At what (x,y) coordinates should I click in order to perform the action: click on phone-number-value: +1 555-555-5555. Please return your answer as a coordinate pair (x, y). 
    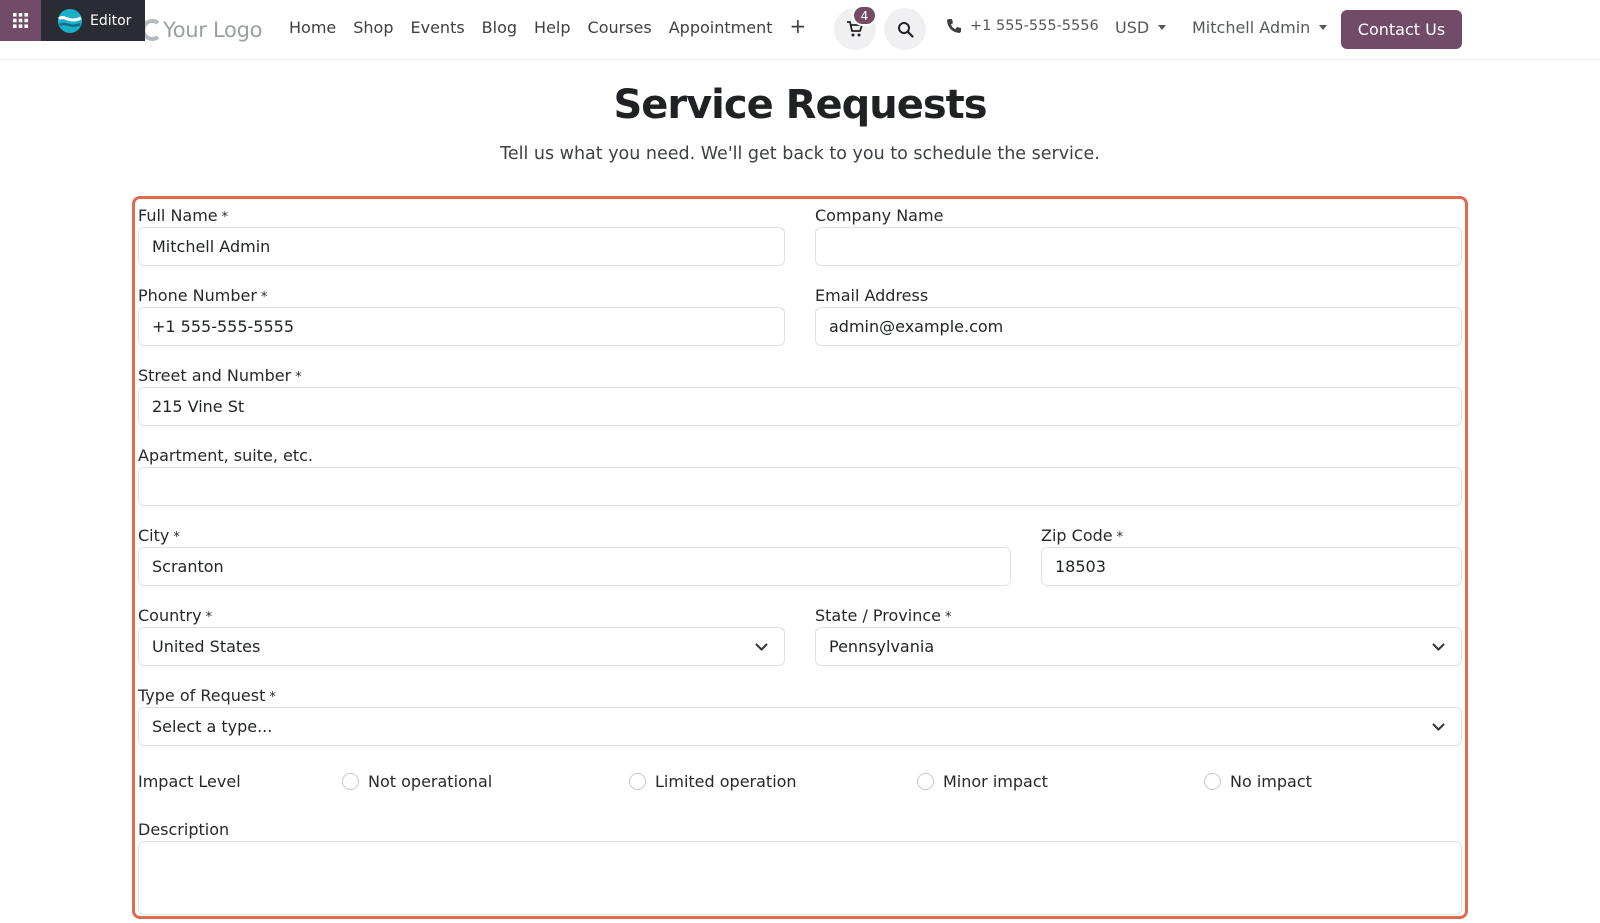
    Looking at the image, I should click on (223, 326).